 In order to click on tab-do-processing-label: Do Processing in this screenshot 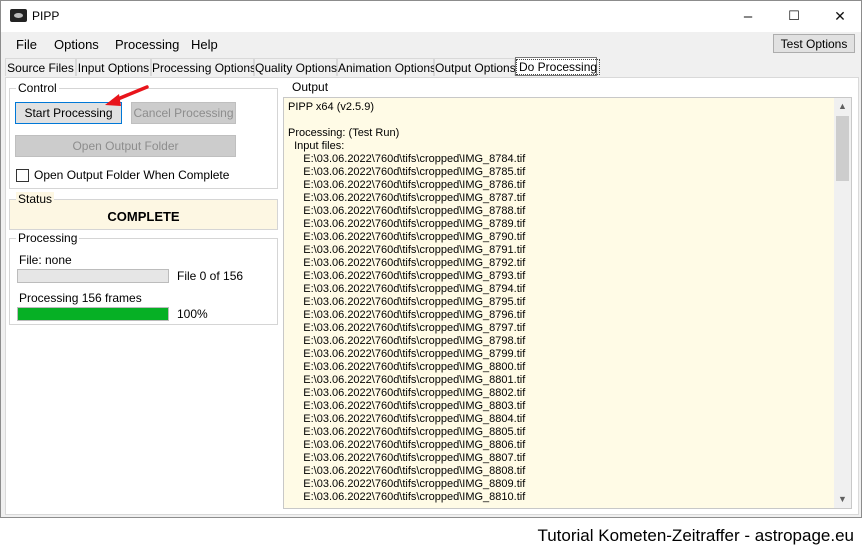, I will do `click(558, 67)`.